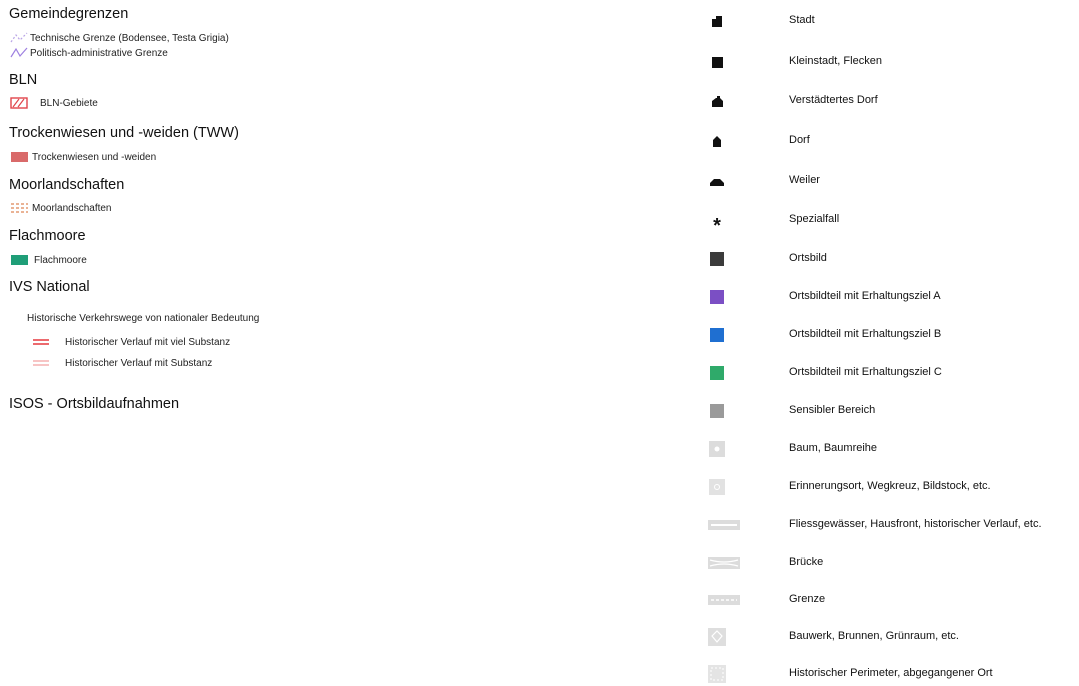 This screenshot has width=1079, height=686. What do you see at coordinates (47, 236) in the screenshot?
I see `section-title-flachmoore: Flachmoore` at bounding box center [47, 236].